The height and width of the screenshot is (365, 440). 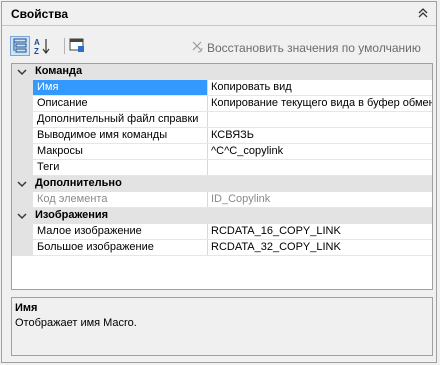 What do you see at coordinates (72, 215) in the screenshot?
I see `category-label: Изображения` at bounding box center [72, 215].